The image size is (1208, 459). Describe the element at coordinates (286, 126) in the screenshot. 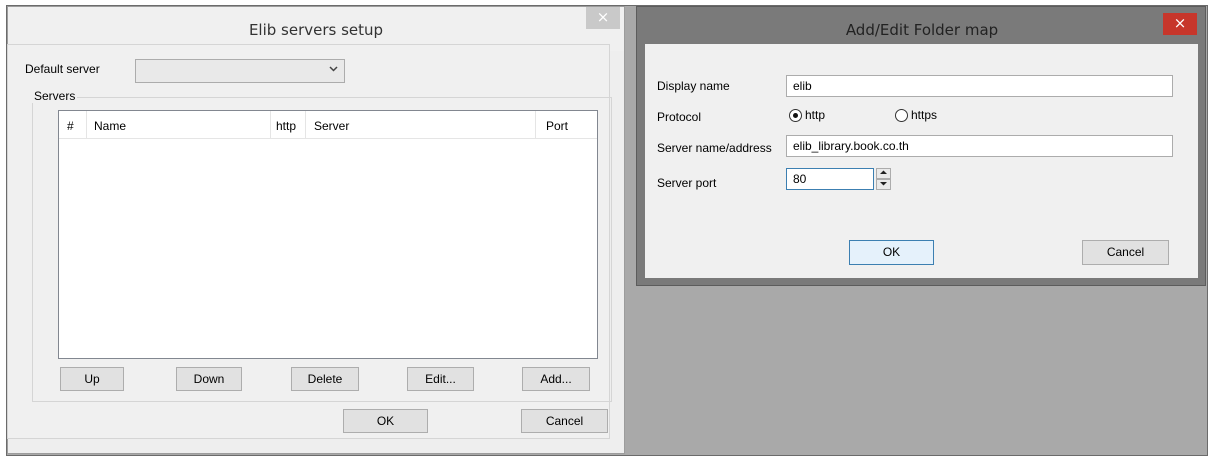

I see `column-header-http: http` at that location.